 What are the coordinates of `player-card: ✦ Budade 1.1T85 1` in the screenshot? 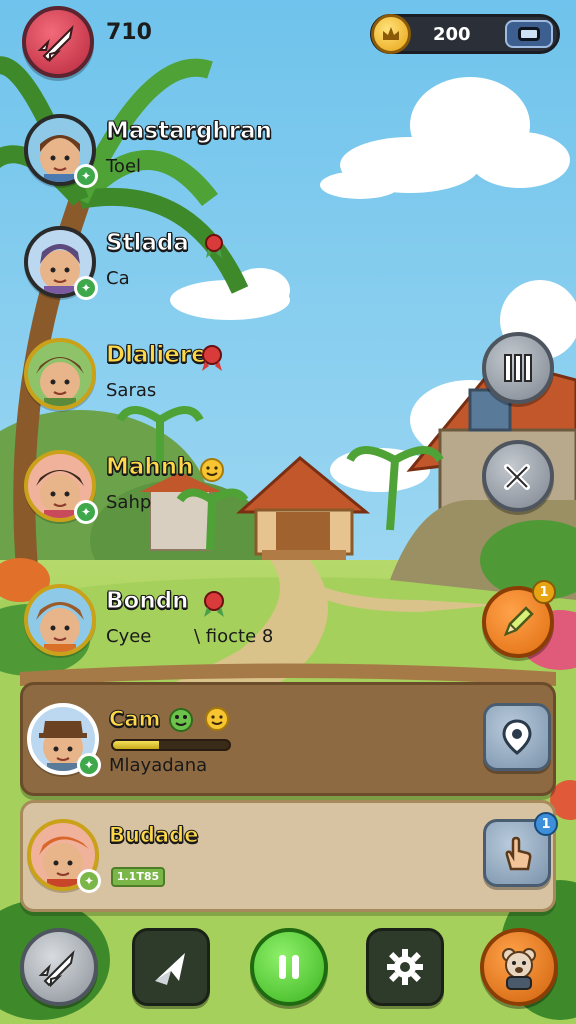 It's located at (289, 856).